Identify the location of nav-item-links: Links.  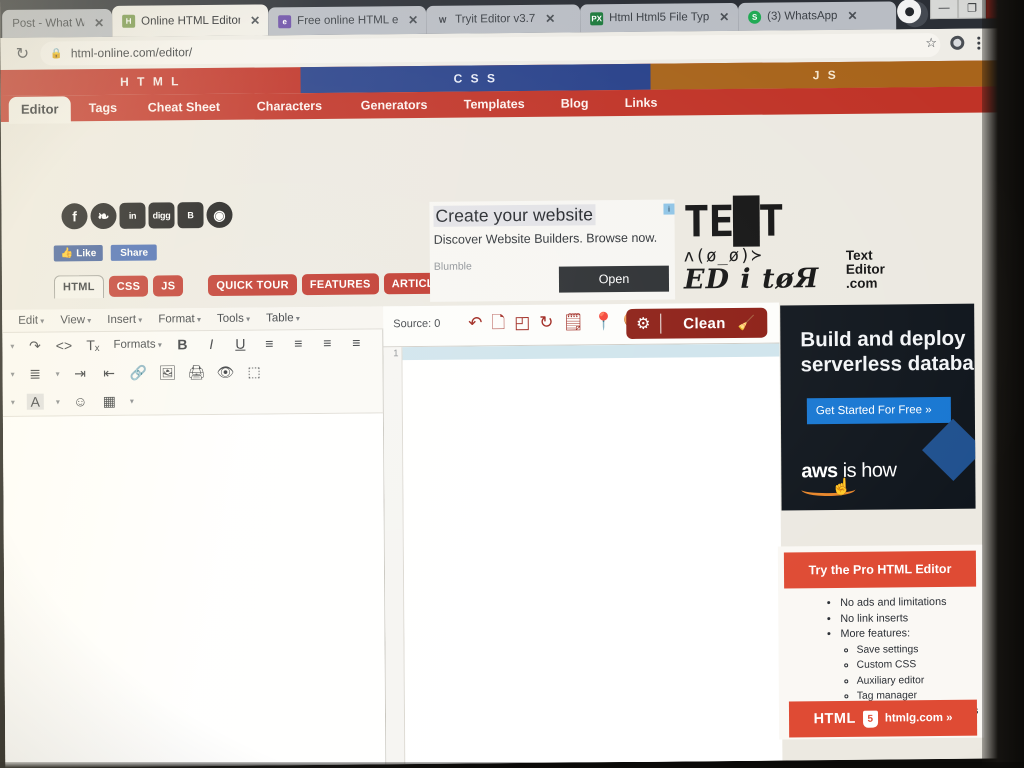
(641, 103).